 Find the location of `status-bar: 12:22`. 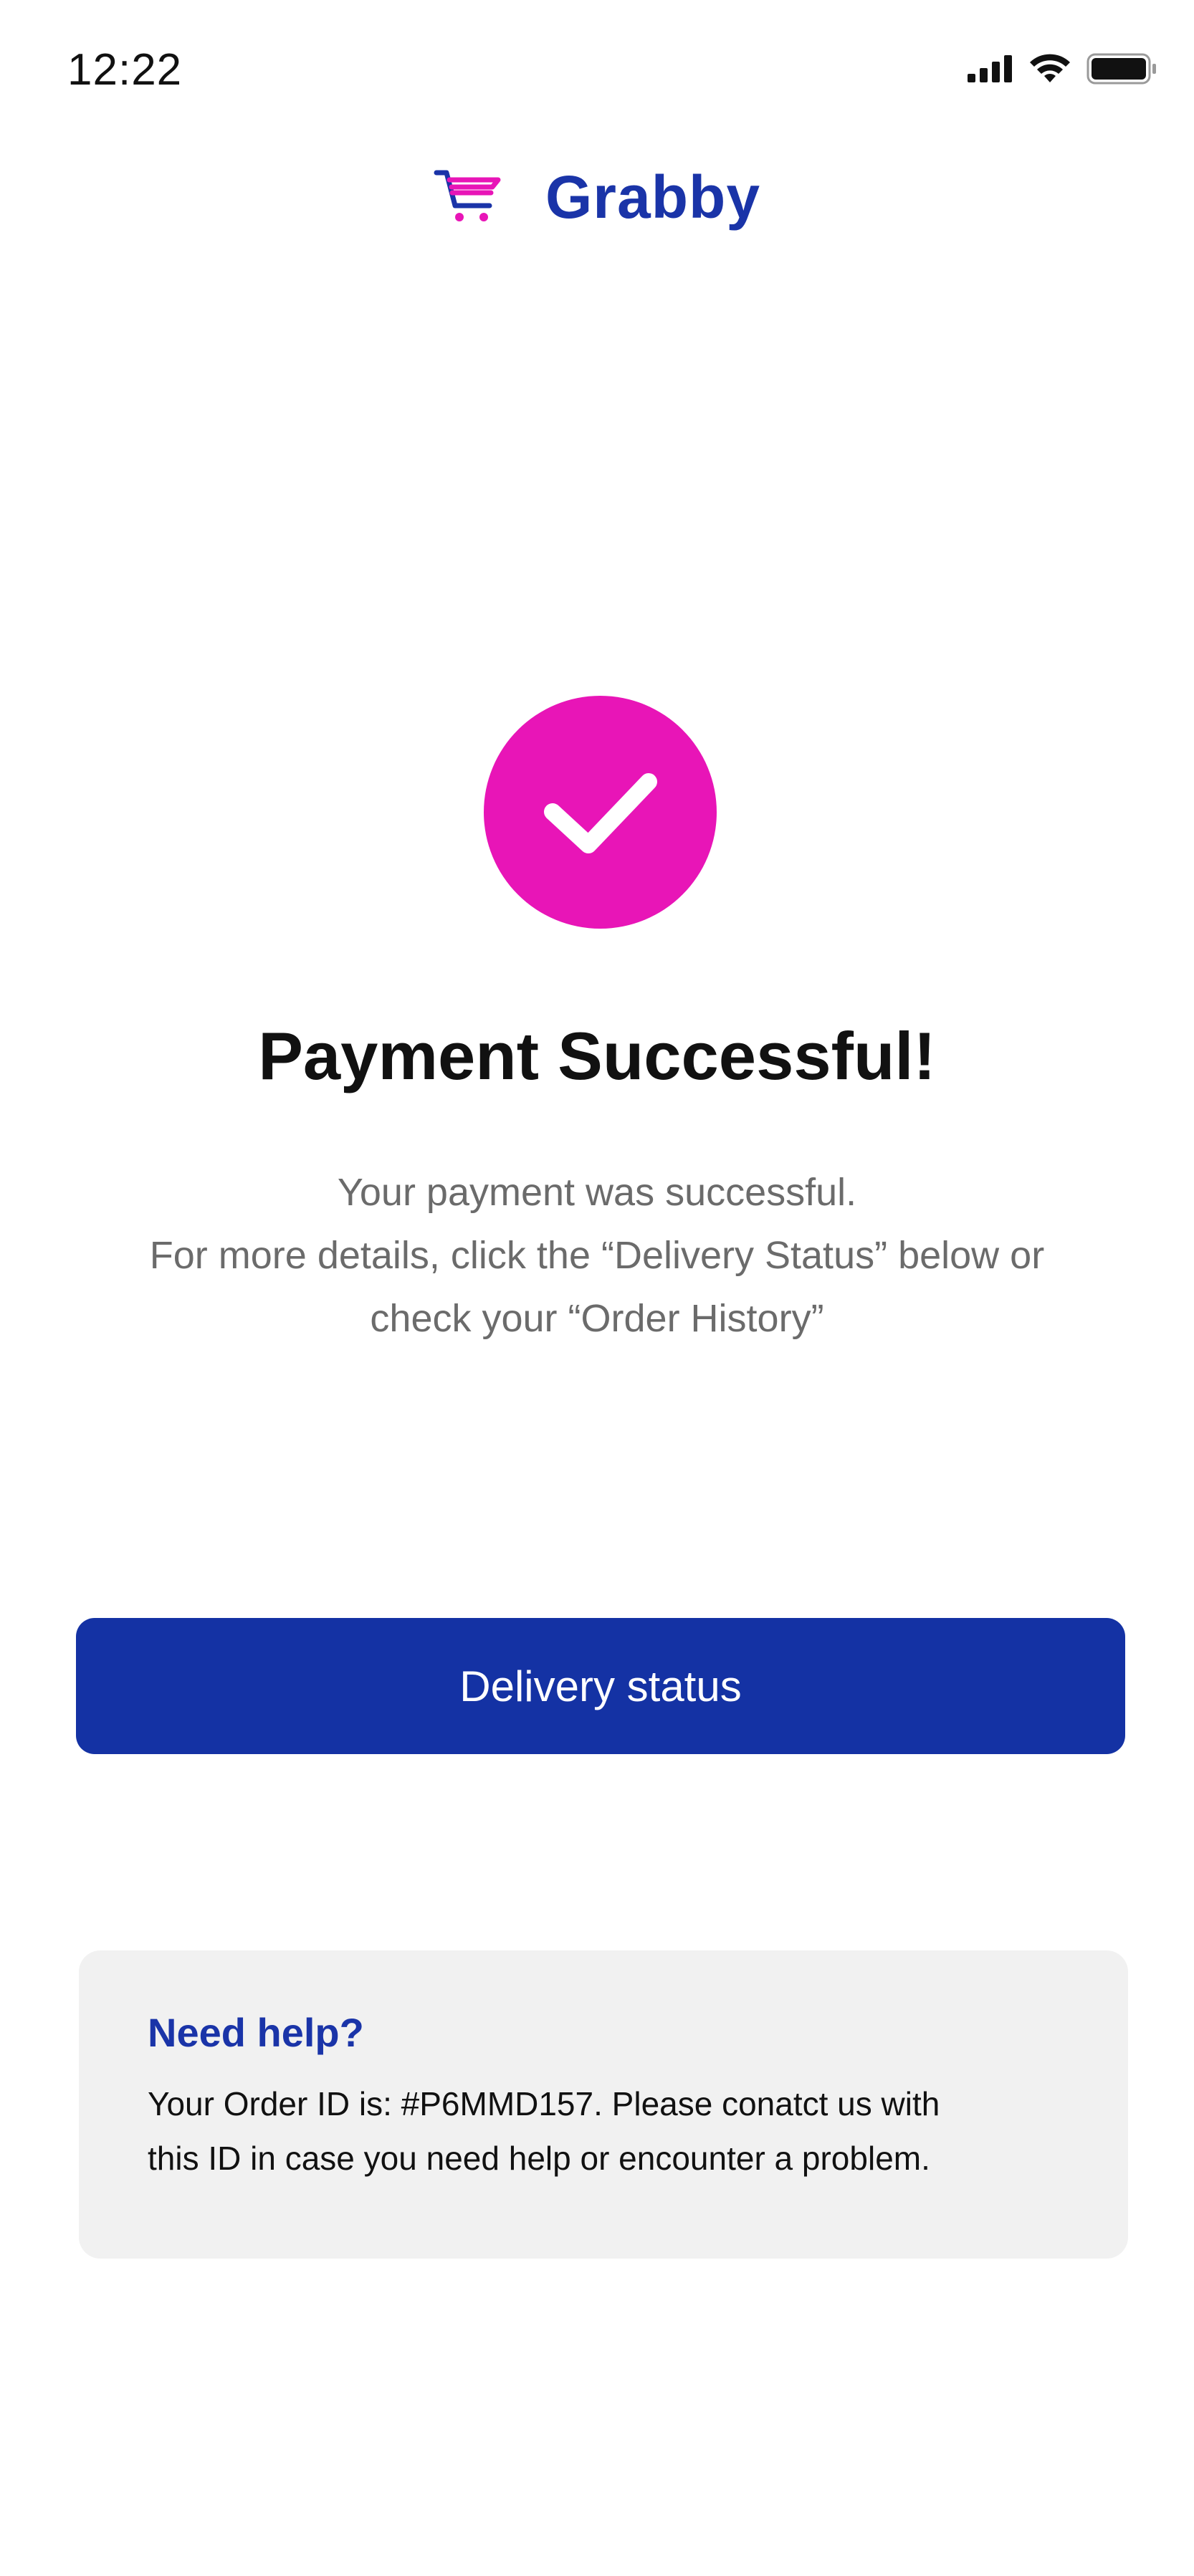

status-bar: 12:22 is located at coordinates (597, 71).